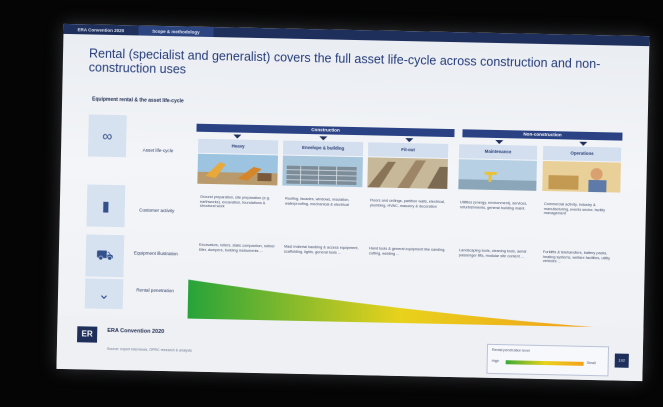 The width and height of the screenshot is (663, 407). I want to click on chevron-down-icon: ⌄, so click(104, 294).